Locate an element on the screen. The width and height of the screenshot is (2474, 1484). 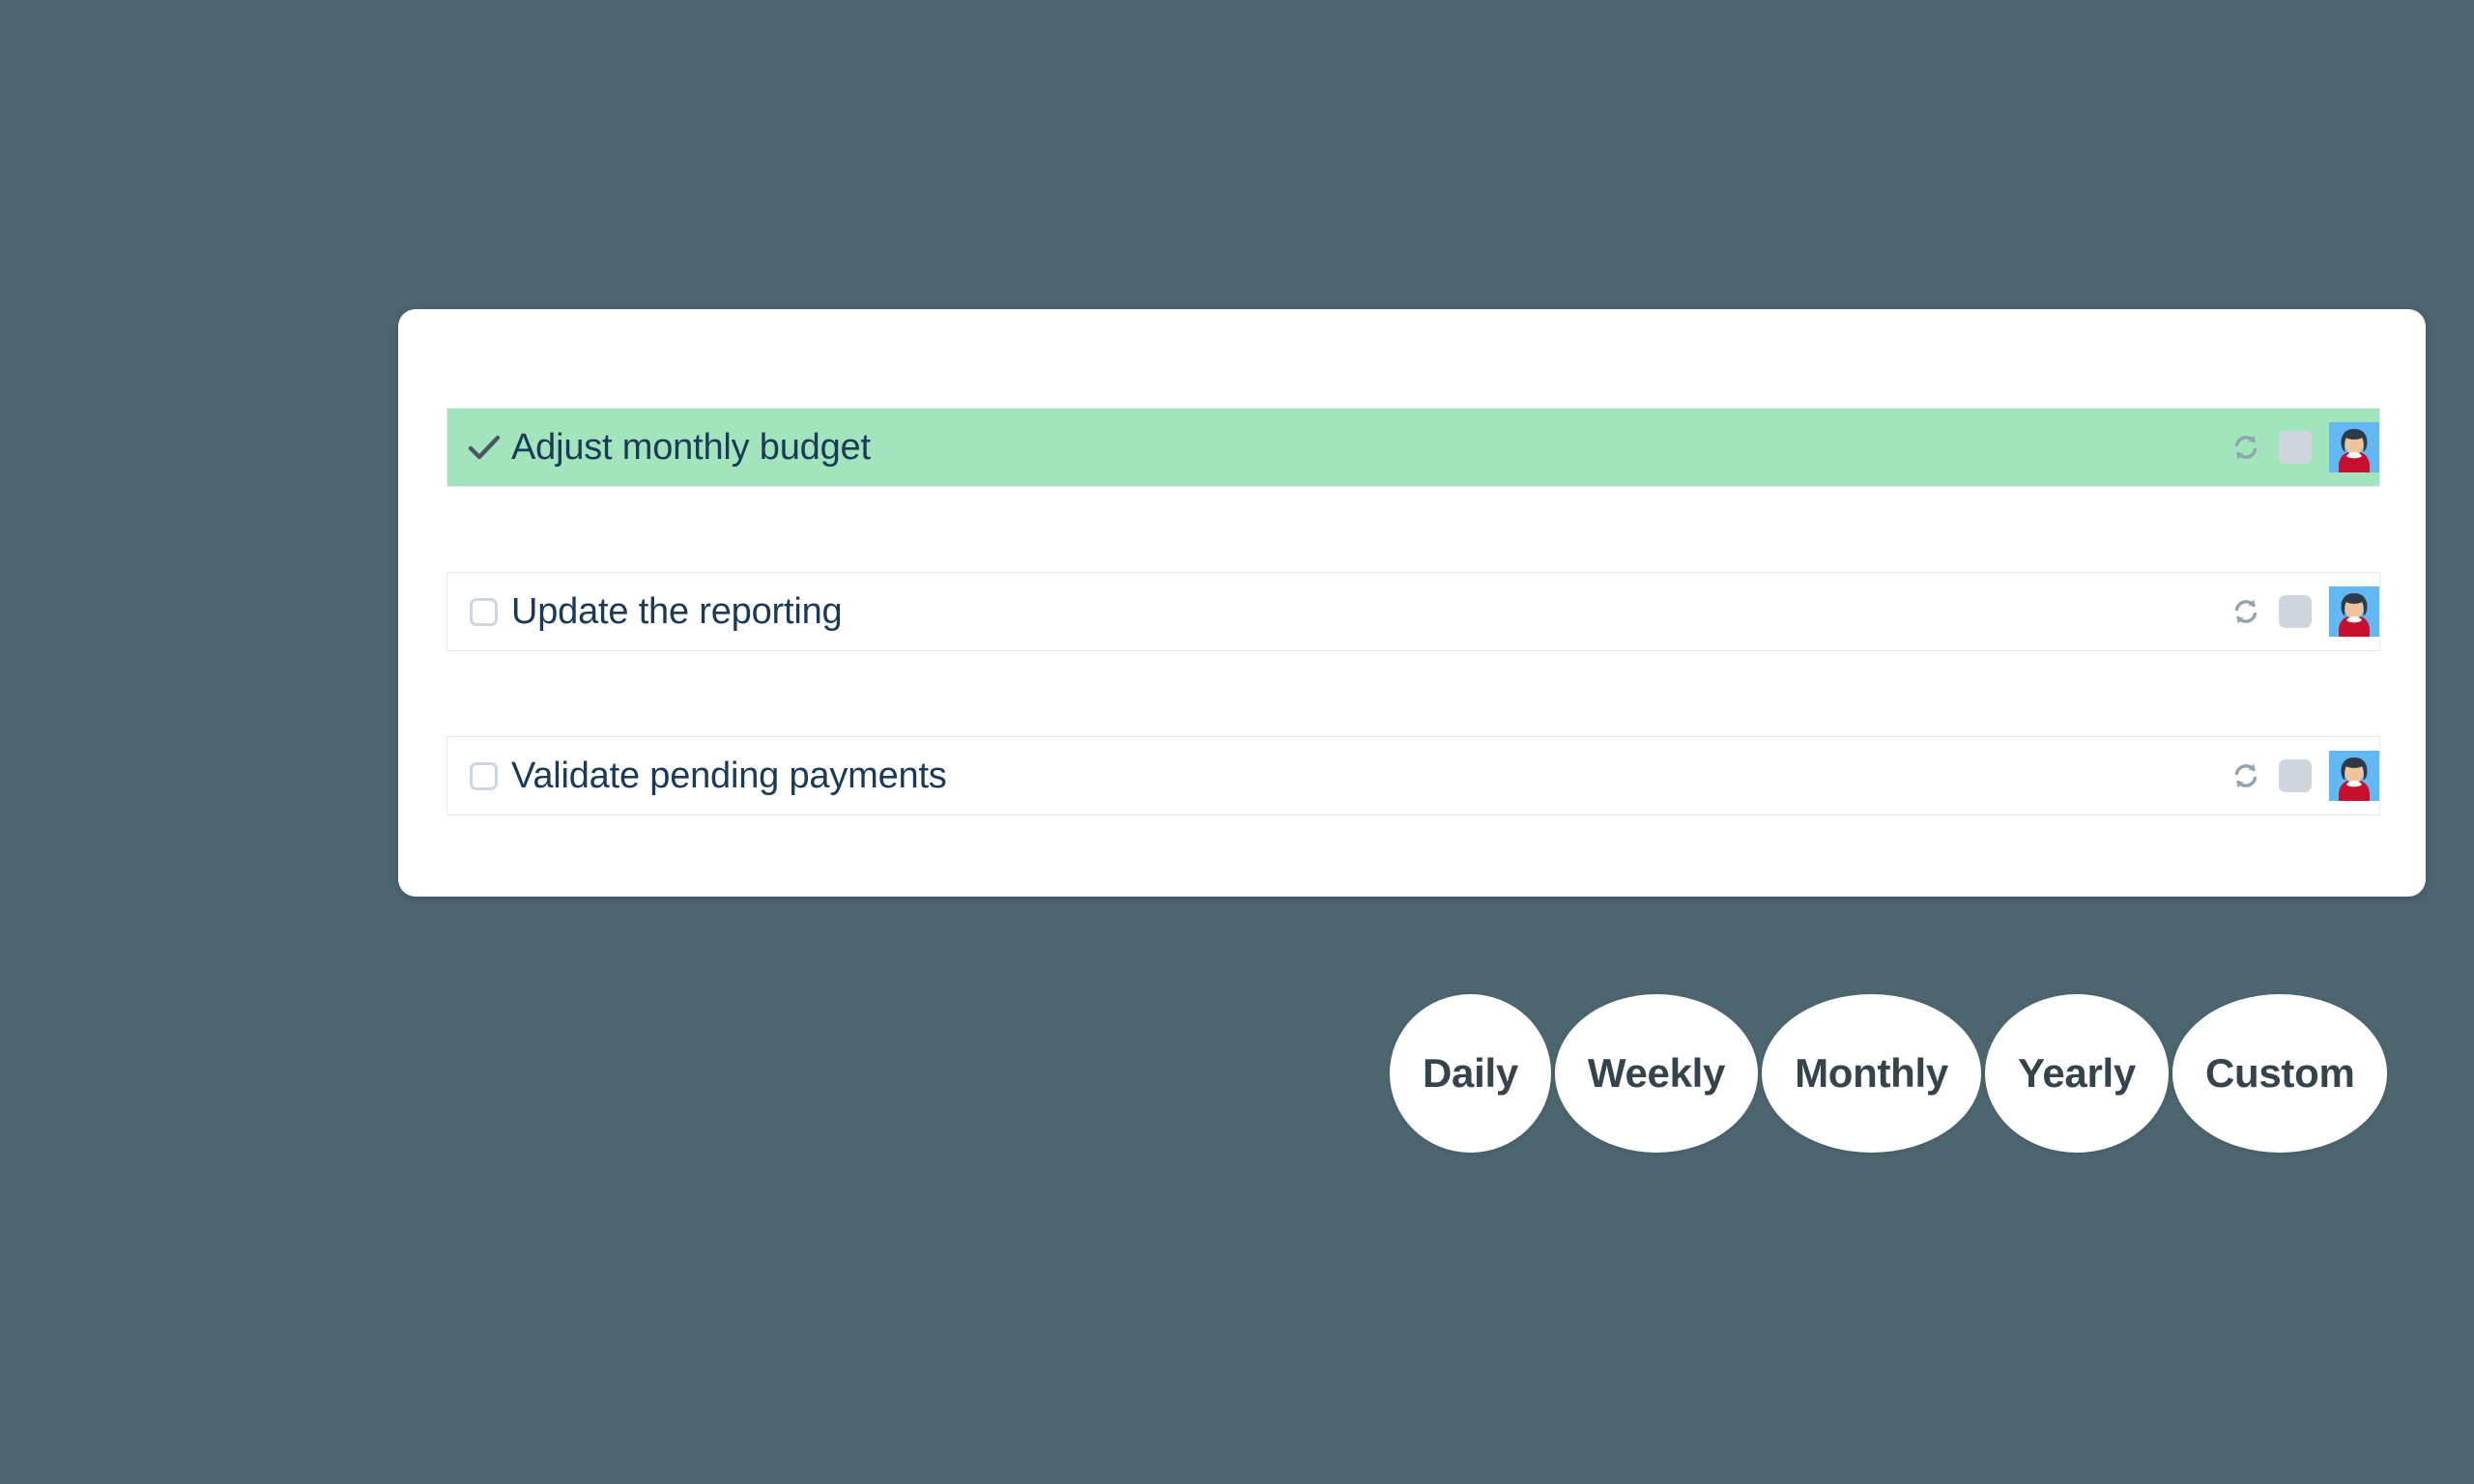
pill-custom: Custom is located at coordinates (2280, 1073).